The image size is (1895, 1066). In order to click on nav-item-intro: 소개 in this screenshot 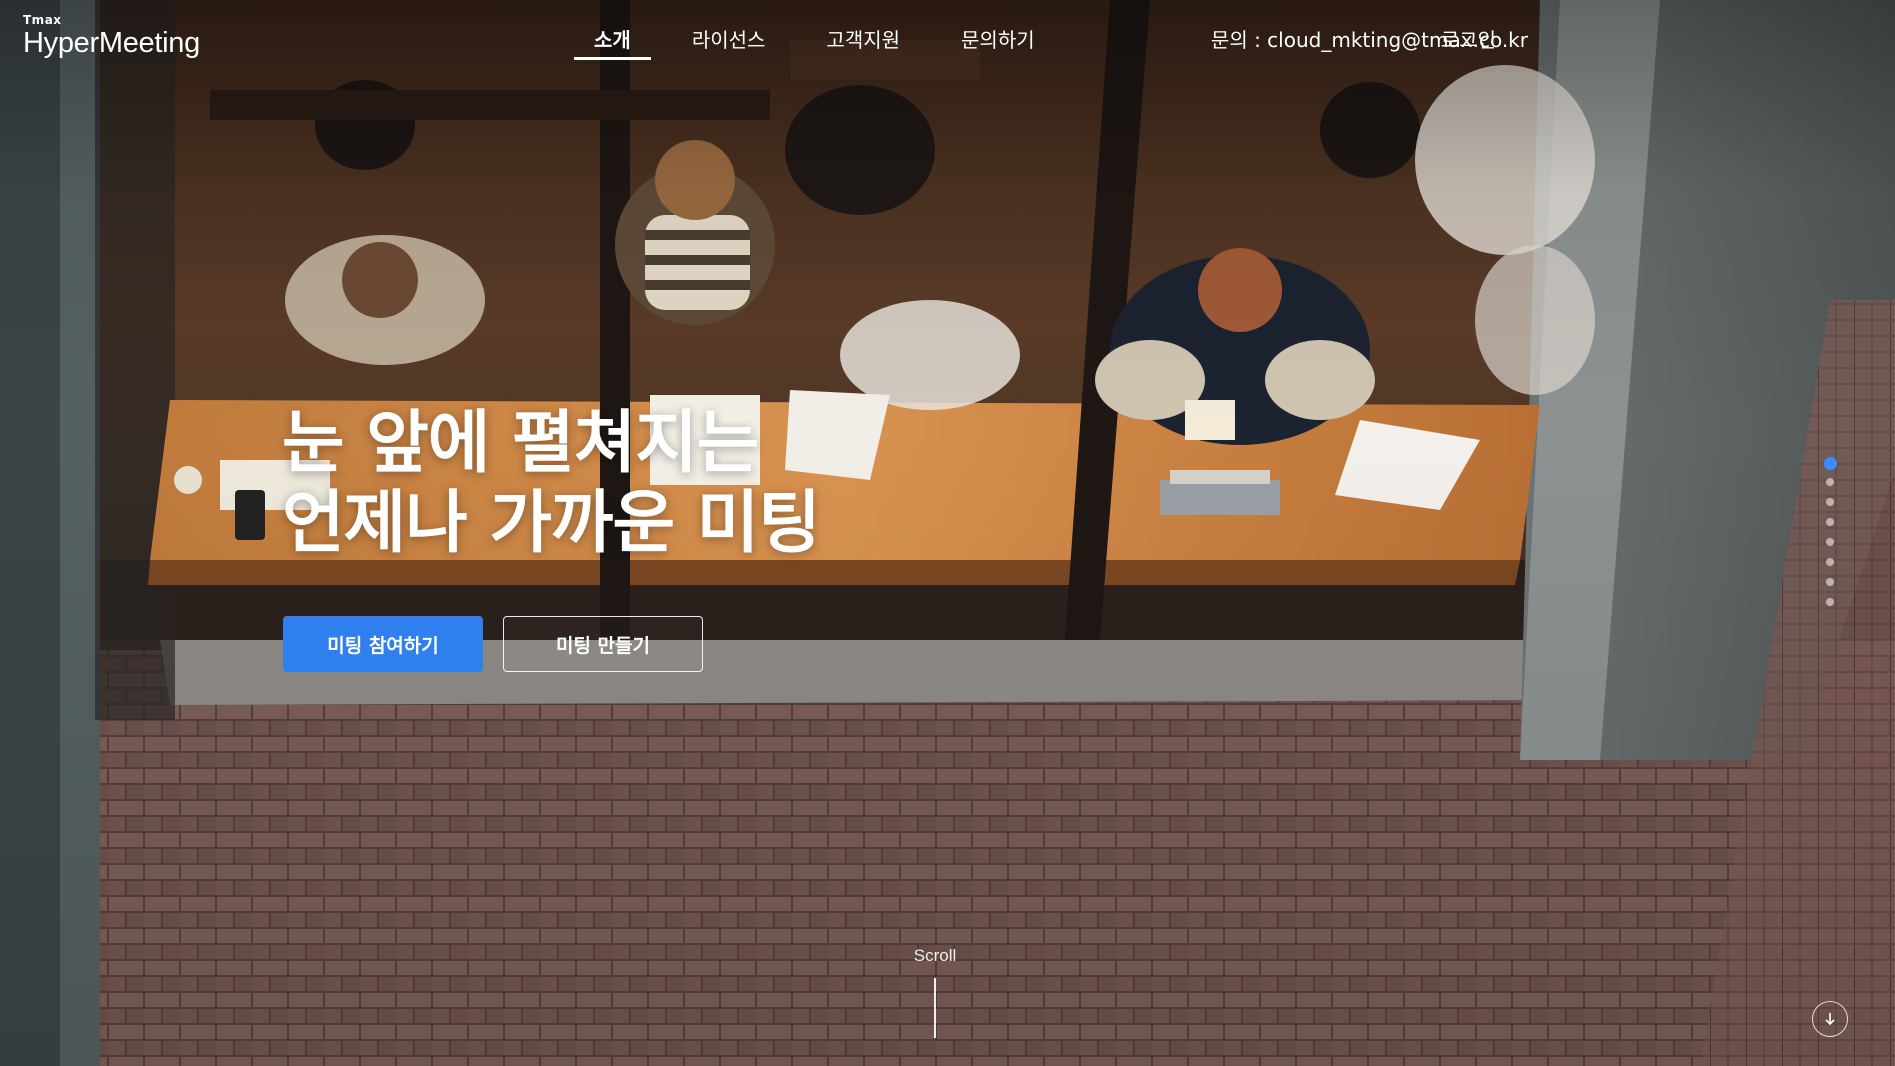, I will do `click(612, 31)`.